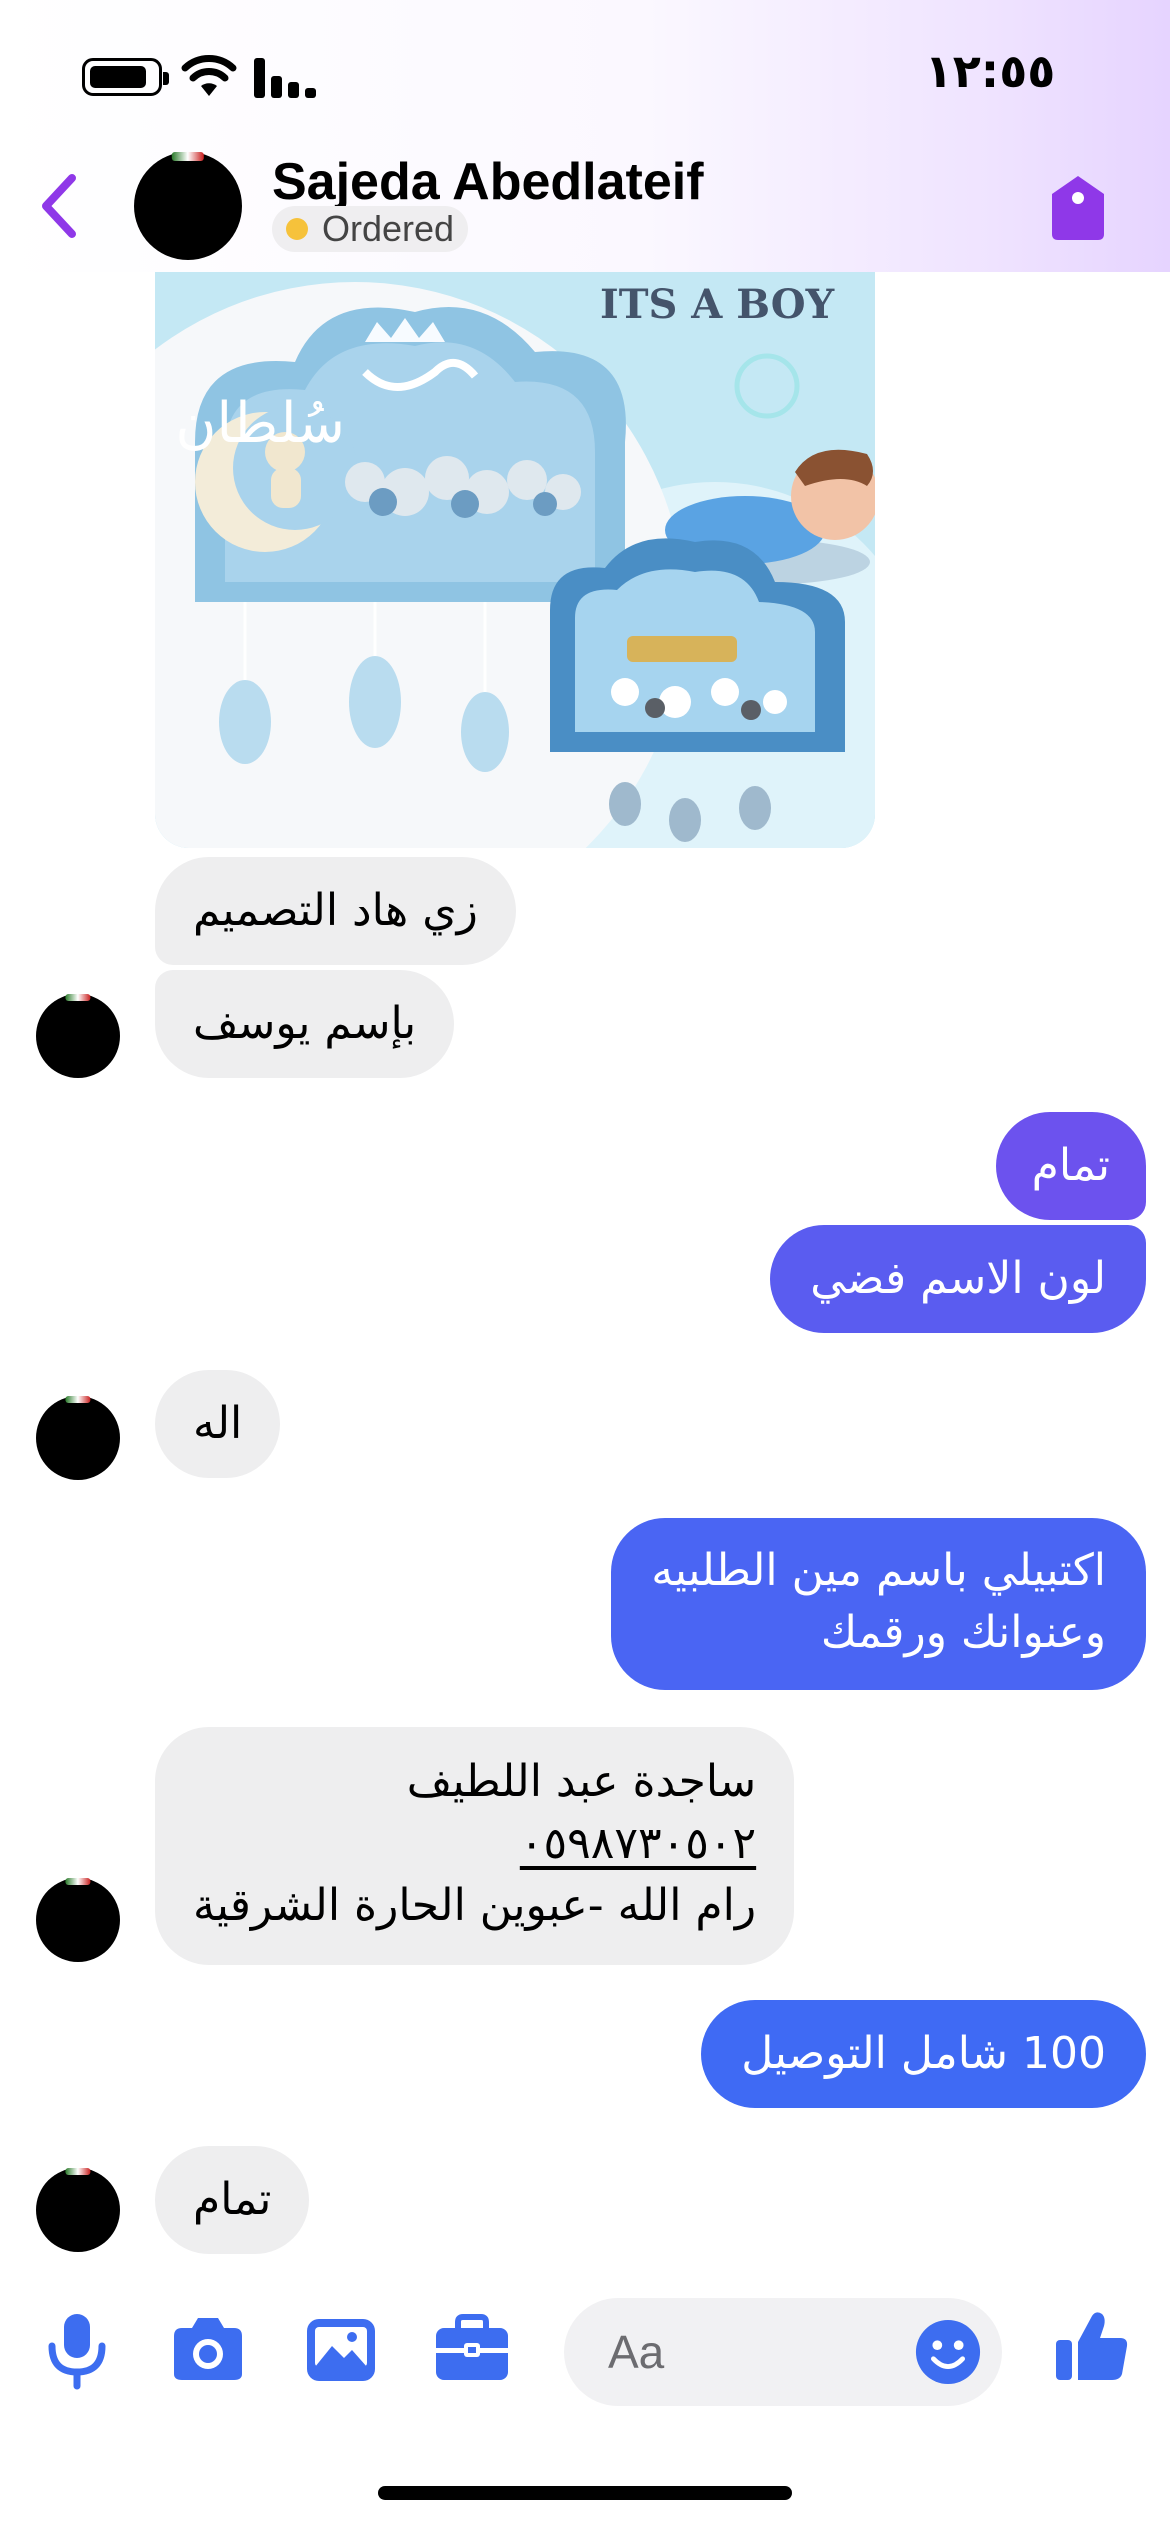 This screenshot has width=1170, height=2532. I want to click on status-bar: ١٢:٥٥, so click(585, 70).